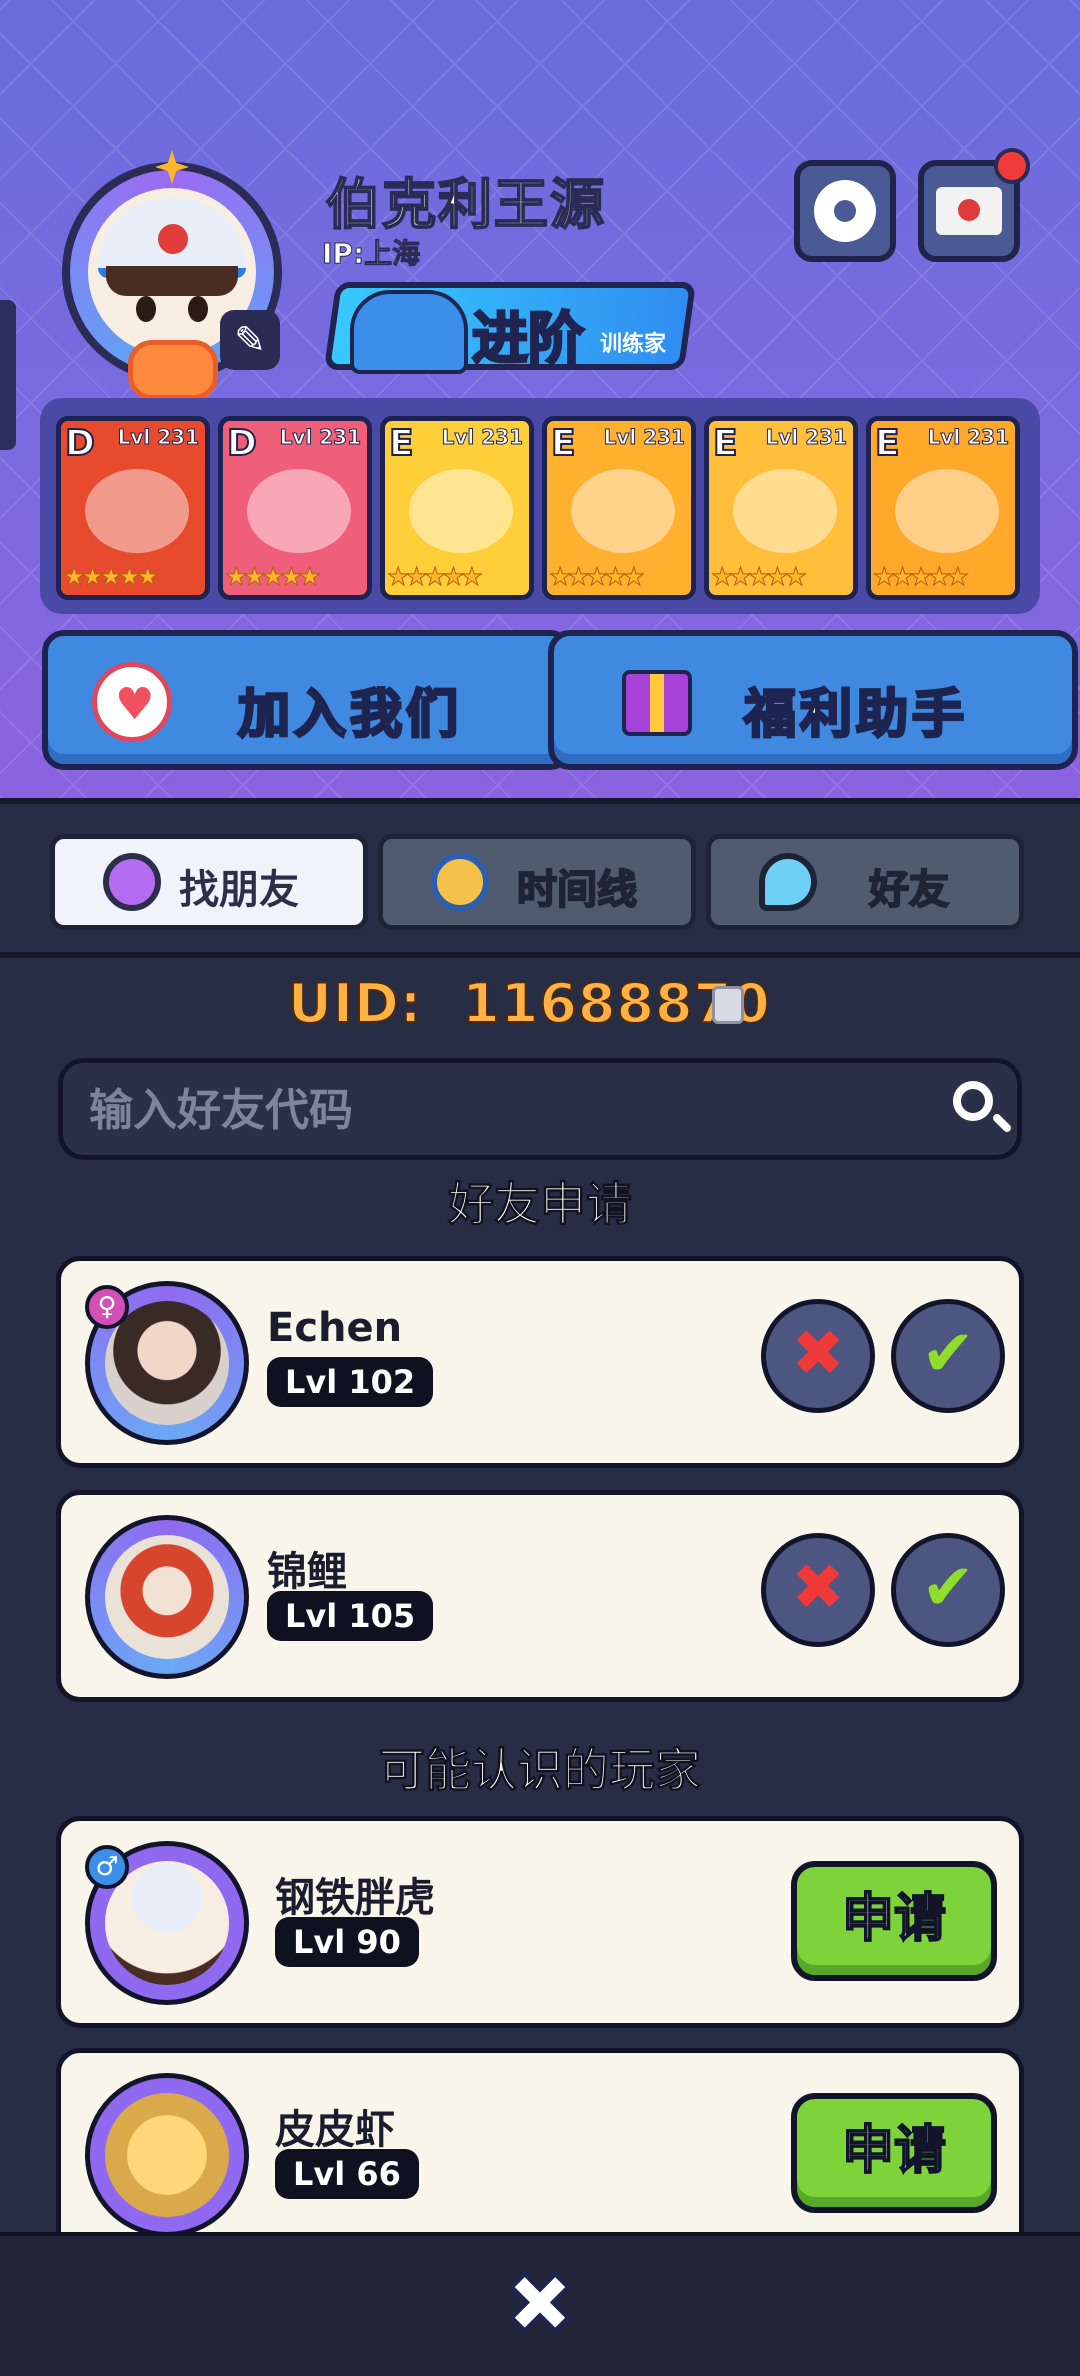 This screenshot has width=1080, height=2376. Describe the element at coordinates (107, 1307) in the screenshot. I see `female-icon: ♀` at that location.